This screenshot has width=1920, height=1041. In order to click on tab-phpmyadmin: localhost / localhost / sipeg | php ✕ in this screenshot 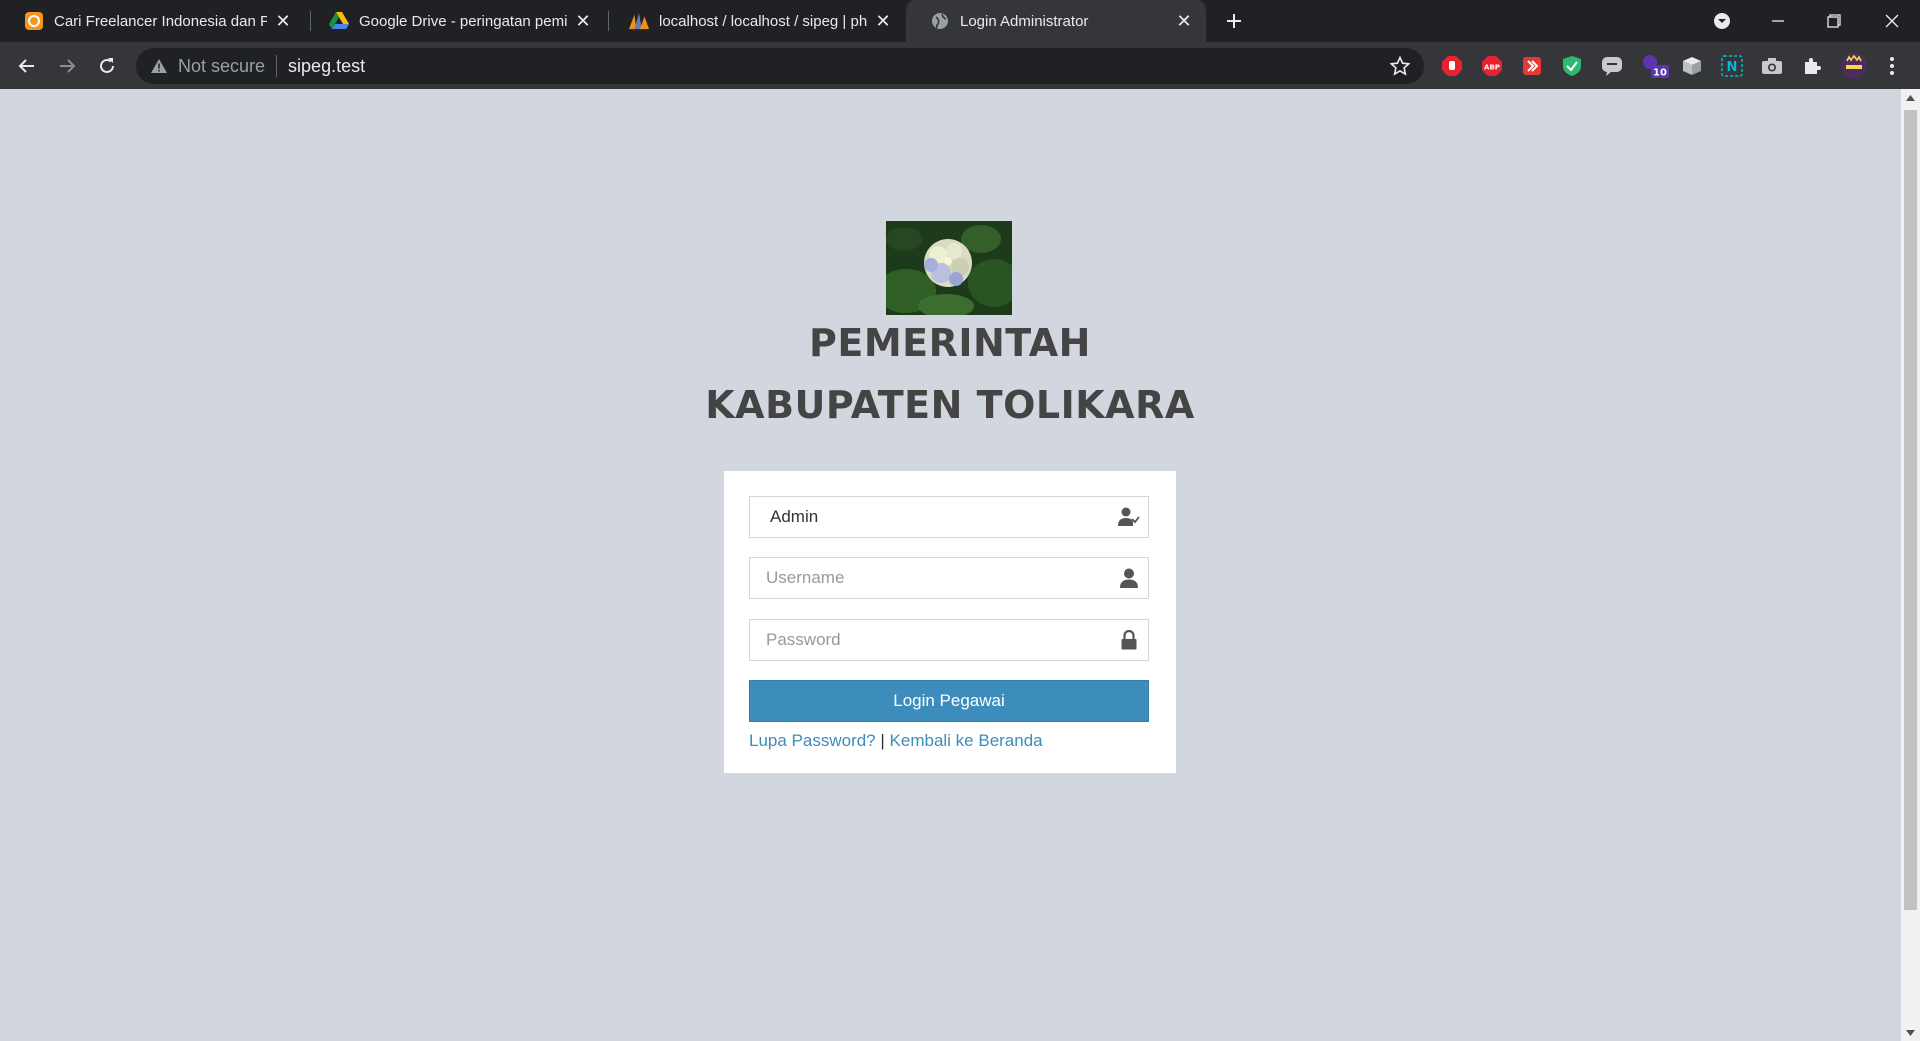, I will do `click(755, 21)`.